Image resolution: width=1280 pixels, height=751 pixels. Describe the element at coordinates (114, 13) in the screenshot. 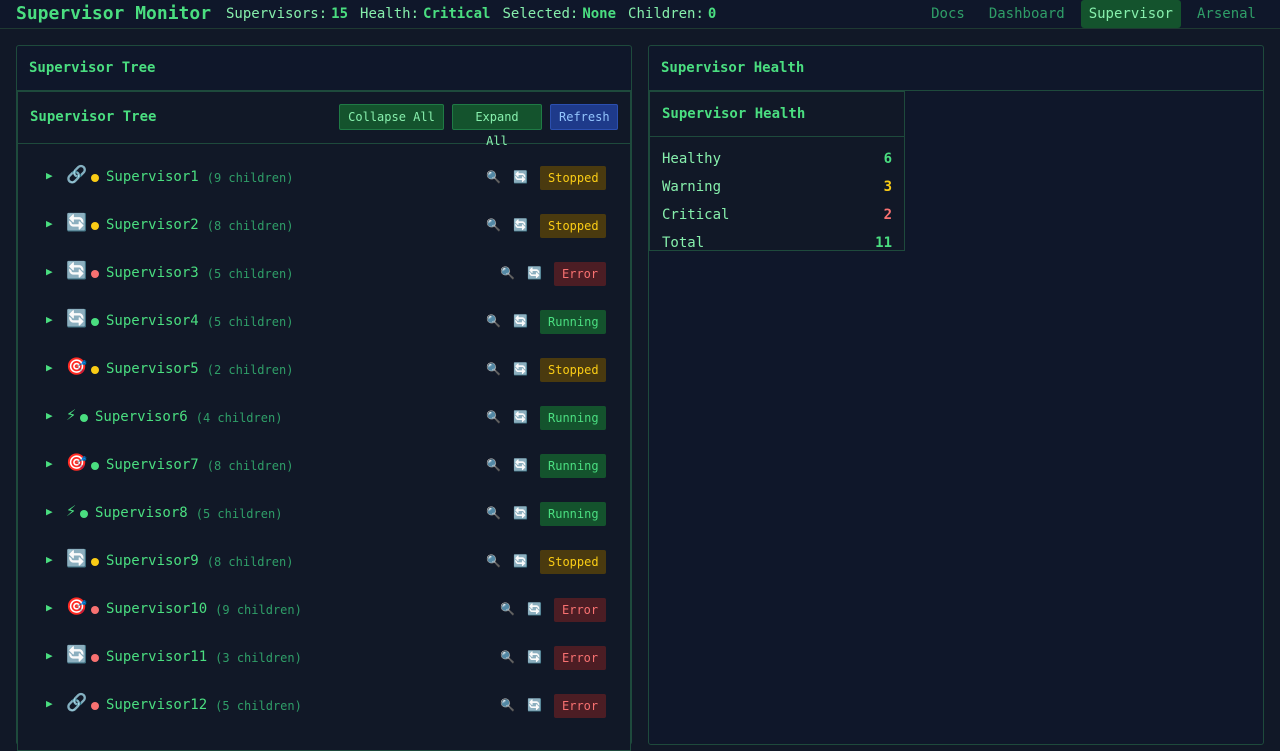

I see `app-title: Supervisor Monitor` at that location.